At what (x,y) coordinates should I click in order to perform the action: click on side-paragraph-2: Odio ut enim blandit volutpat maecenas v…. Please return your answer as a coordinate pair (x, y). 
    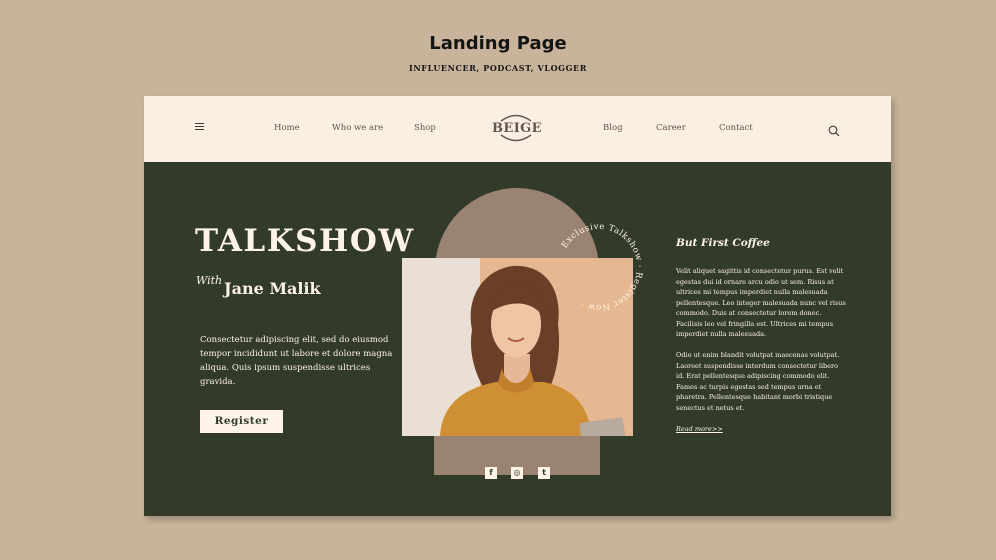
    Looking at the image, I should click on (758, 381).